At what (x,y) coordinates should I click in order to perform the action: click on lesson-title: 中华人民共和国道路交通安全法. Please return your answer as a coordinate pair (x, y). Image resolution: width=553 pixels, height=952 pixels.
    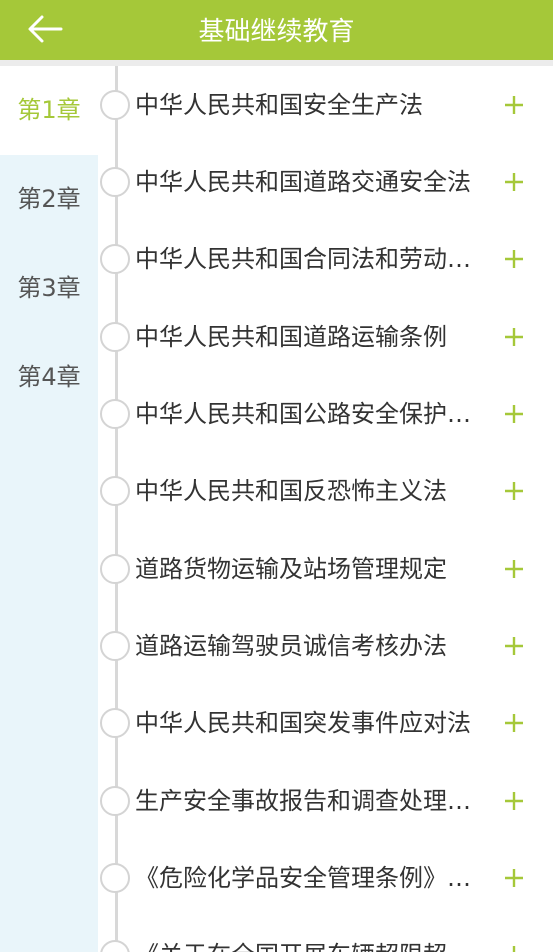
    Looking at the image, I should click on (303, 182).